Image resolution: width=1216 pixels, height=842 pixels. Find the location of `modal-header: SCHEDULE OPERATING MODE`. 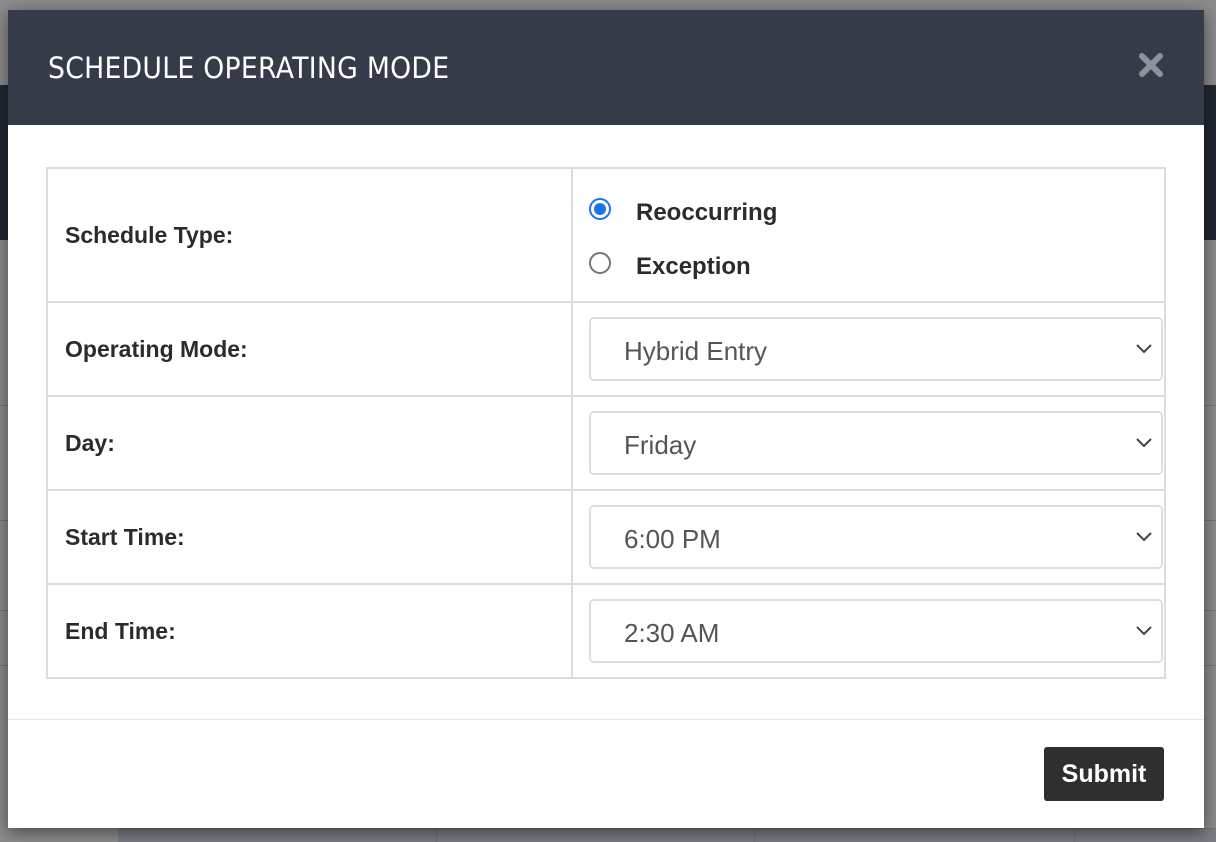

modal-header: SCHEDULE OPERATING MODE is located at coordinates (606, 67).